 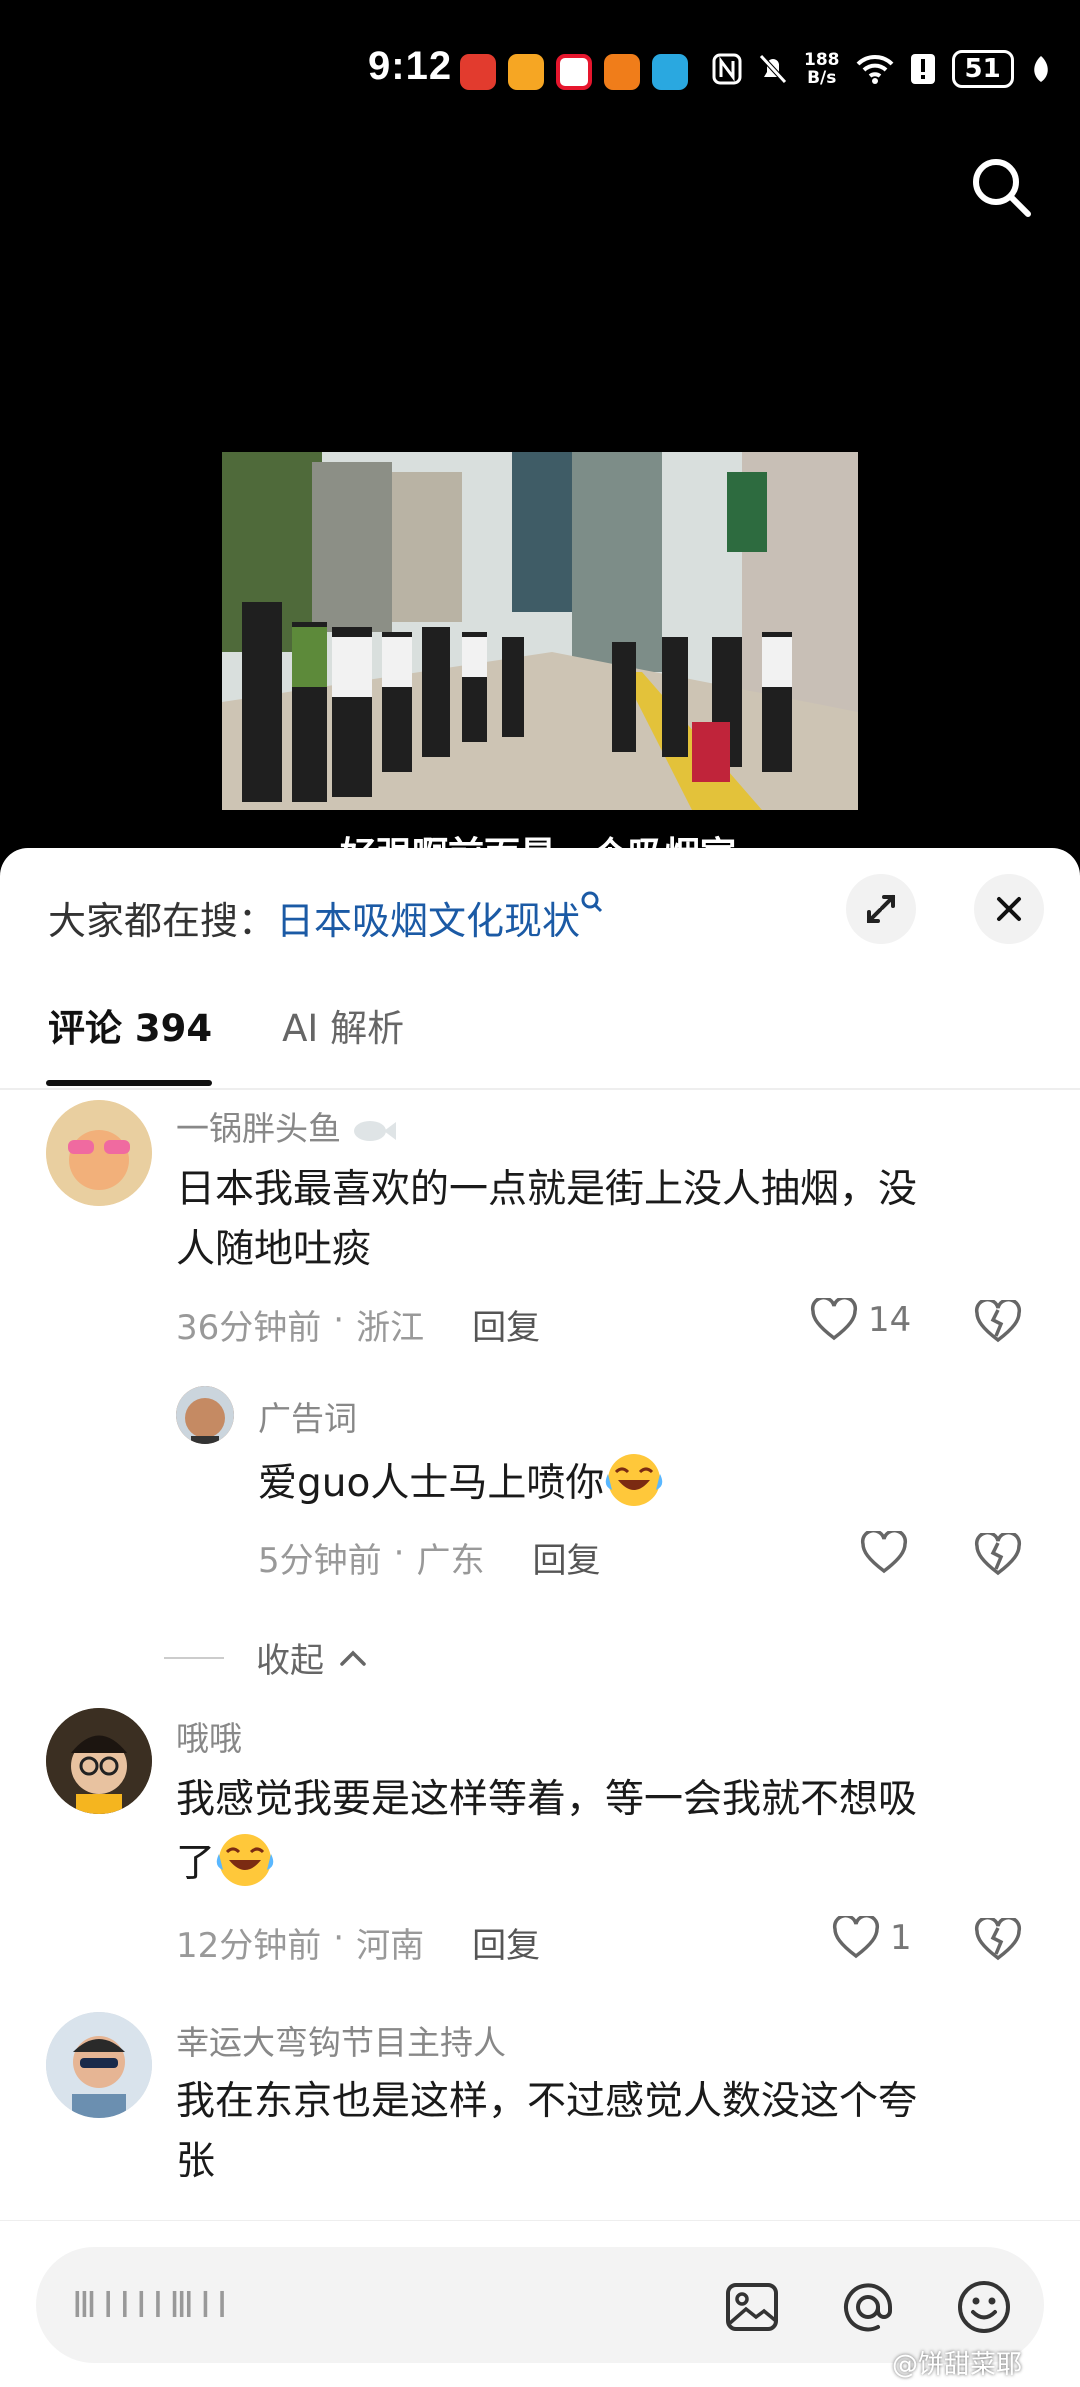 What do you see at coordinates (274, 1249) in the screenshot?
I see `comment-text-line: 人随地吐痰` at bounding box center [274, 1249].